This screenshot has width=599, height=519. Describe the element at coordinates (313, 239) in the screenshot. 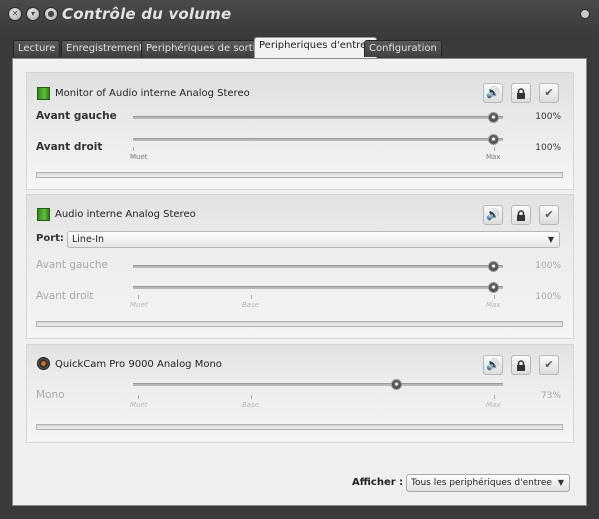

I see `port-select: Line-In ▼` at that location.